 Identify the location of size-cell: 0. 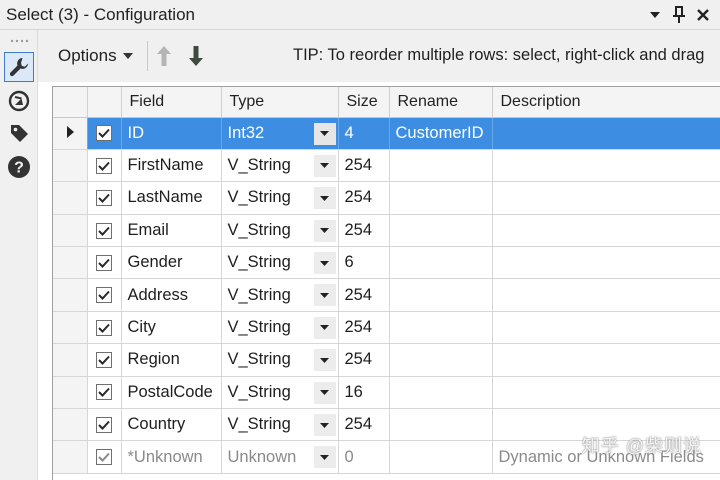
(364, 457).